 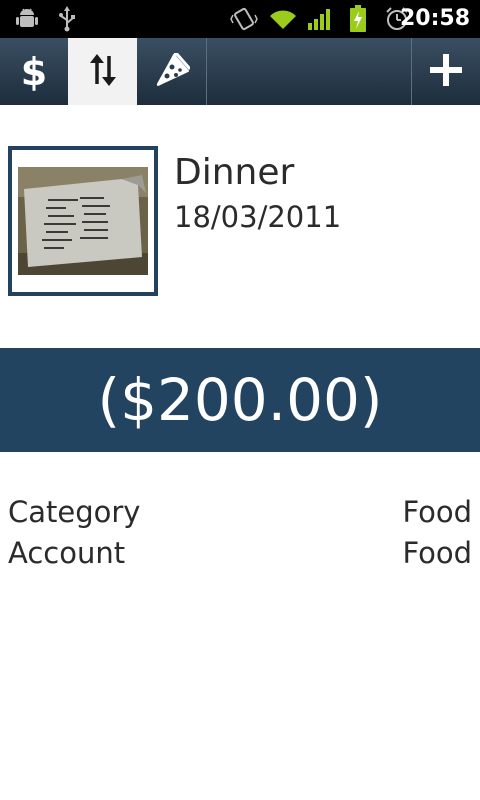 What do you see at coordinates (258, 217) in the screenshot?
I see `transaction-date: 18/03/2011` at bounding box center [258, 217].